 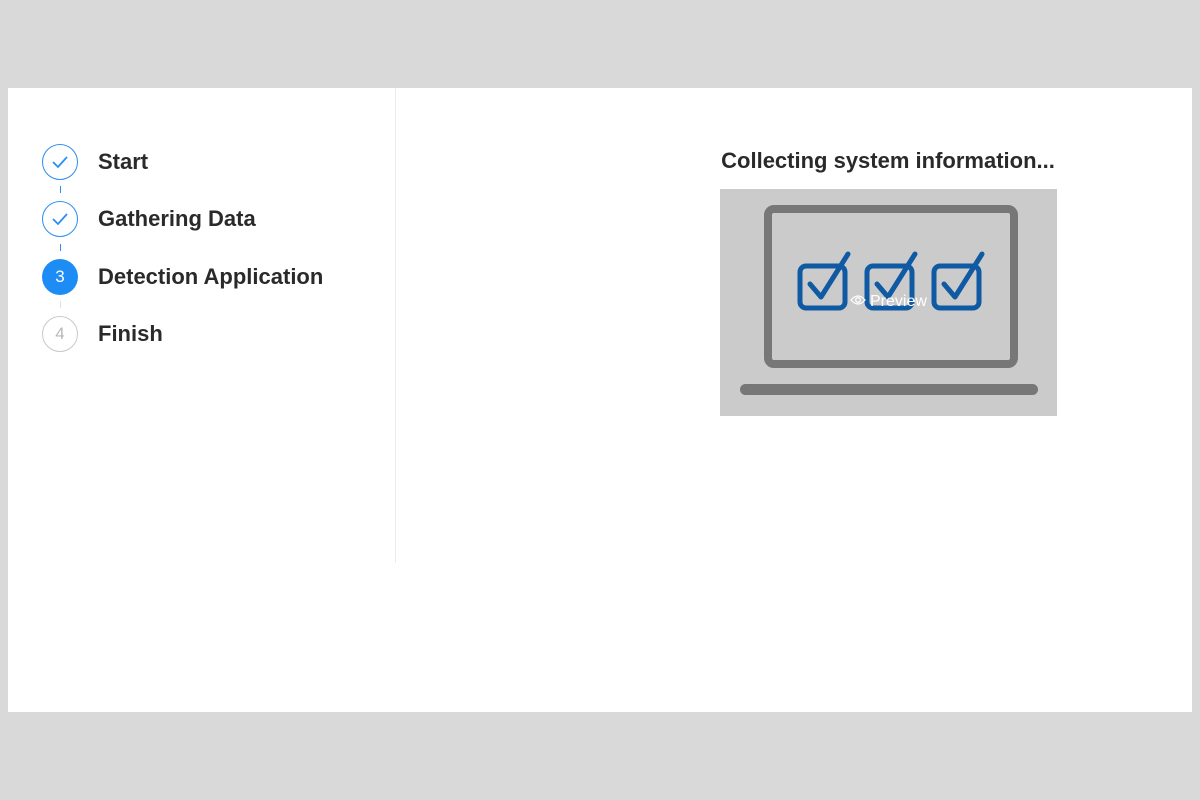 I want to click on preview-label: Preview, so click(x=898, y=301).